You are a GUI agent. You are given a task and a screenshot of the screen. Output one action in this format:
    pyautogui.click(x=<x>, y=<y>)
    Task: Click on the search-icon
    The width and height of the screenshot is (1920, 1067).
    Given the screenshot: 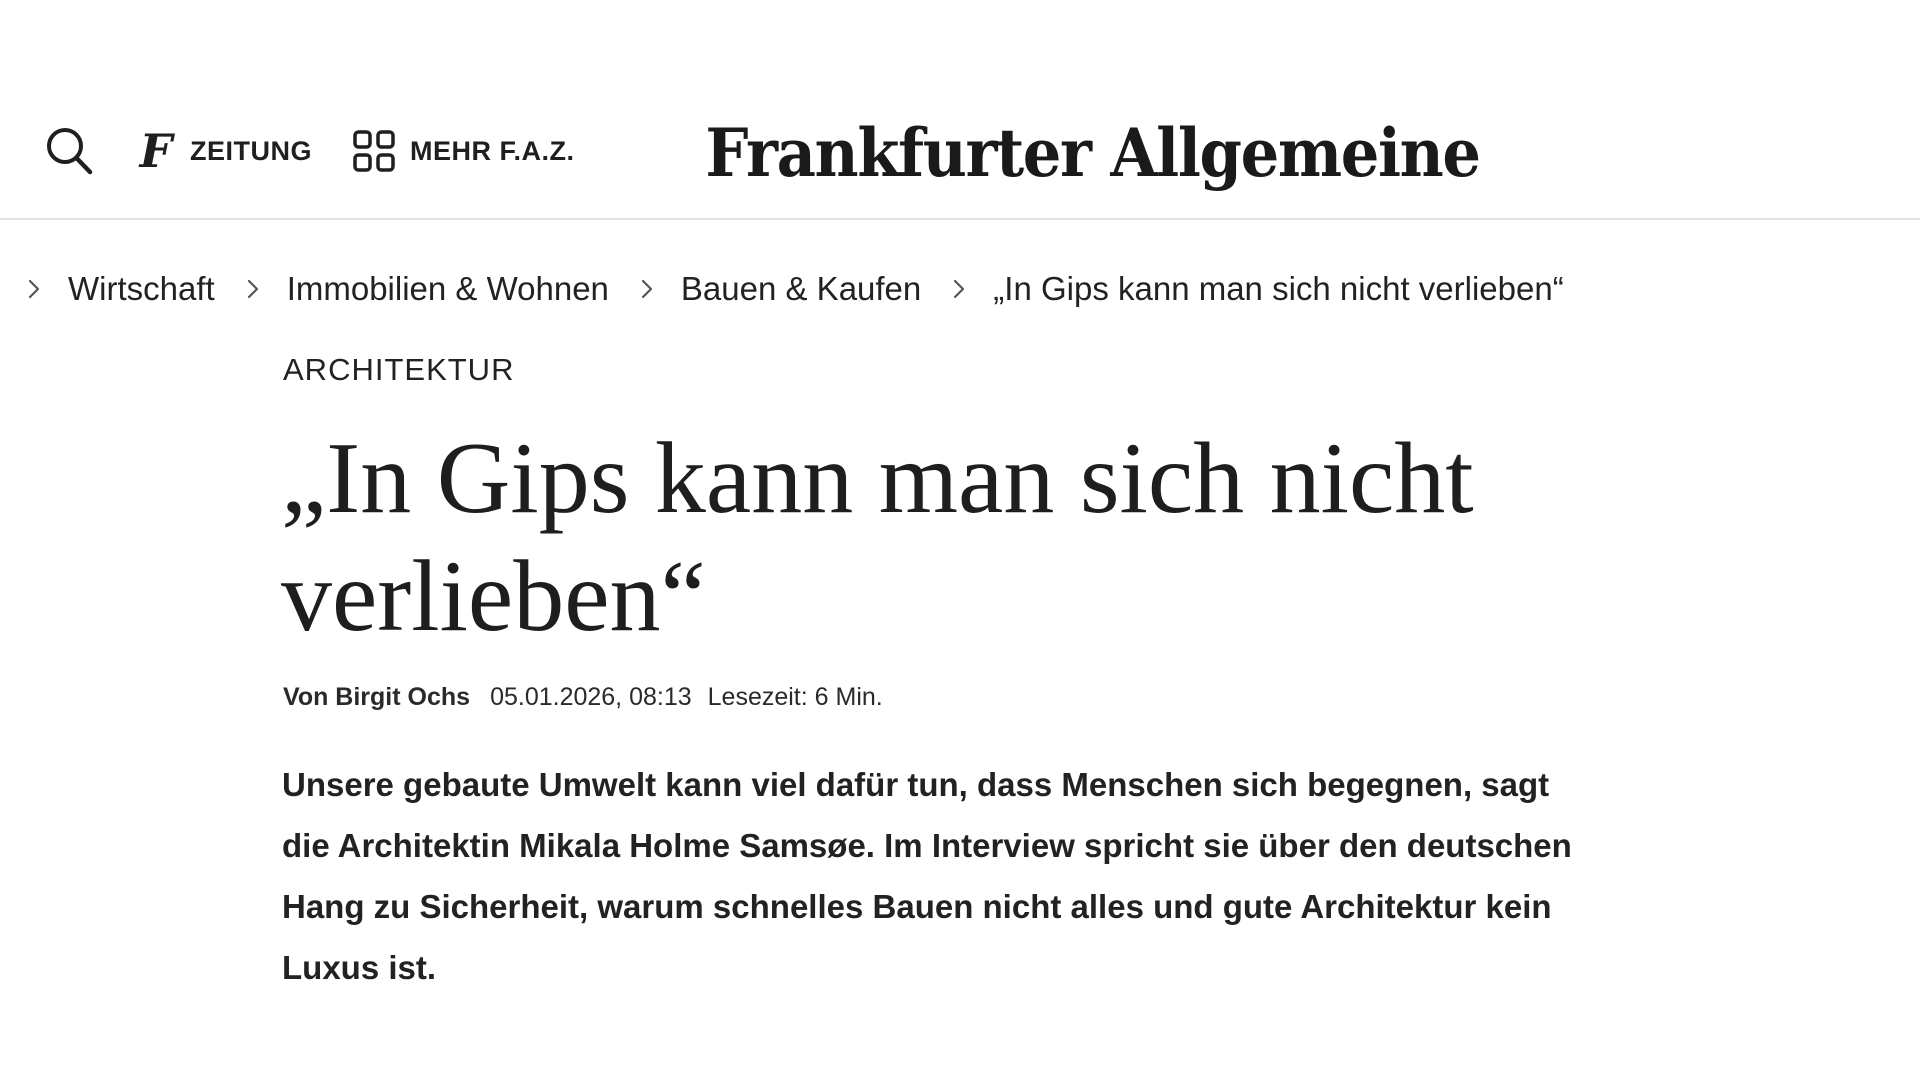 What is the action you would take?
    pyautogui.click(x=70, y=151)
    